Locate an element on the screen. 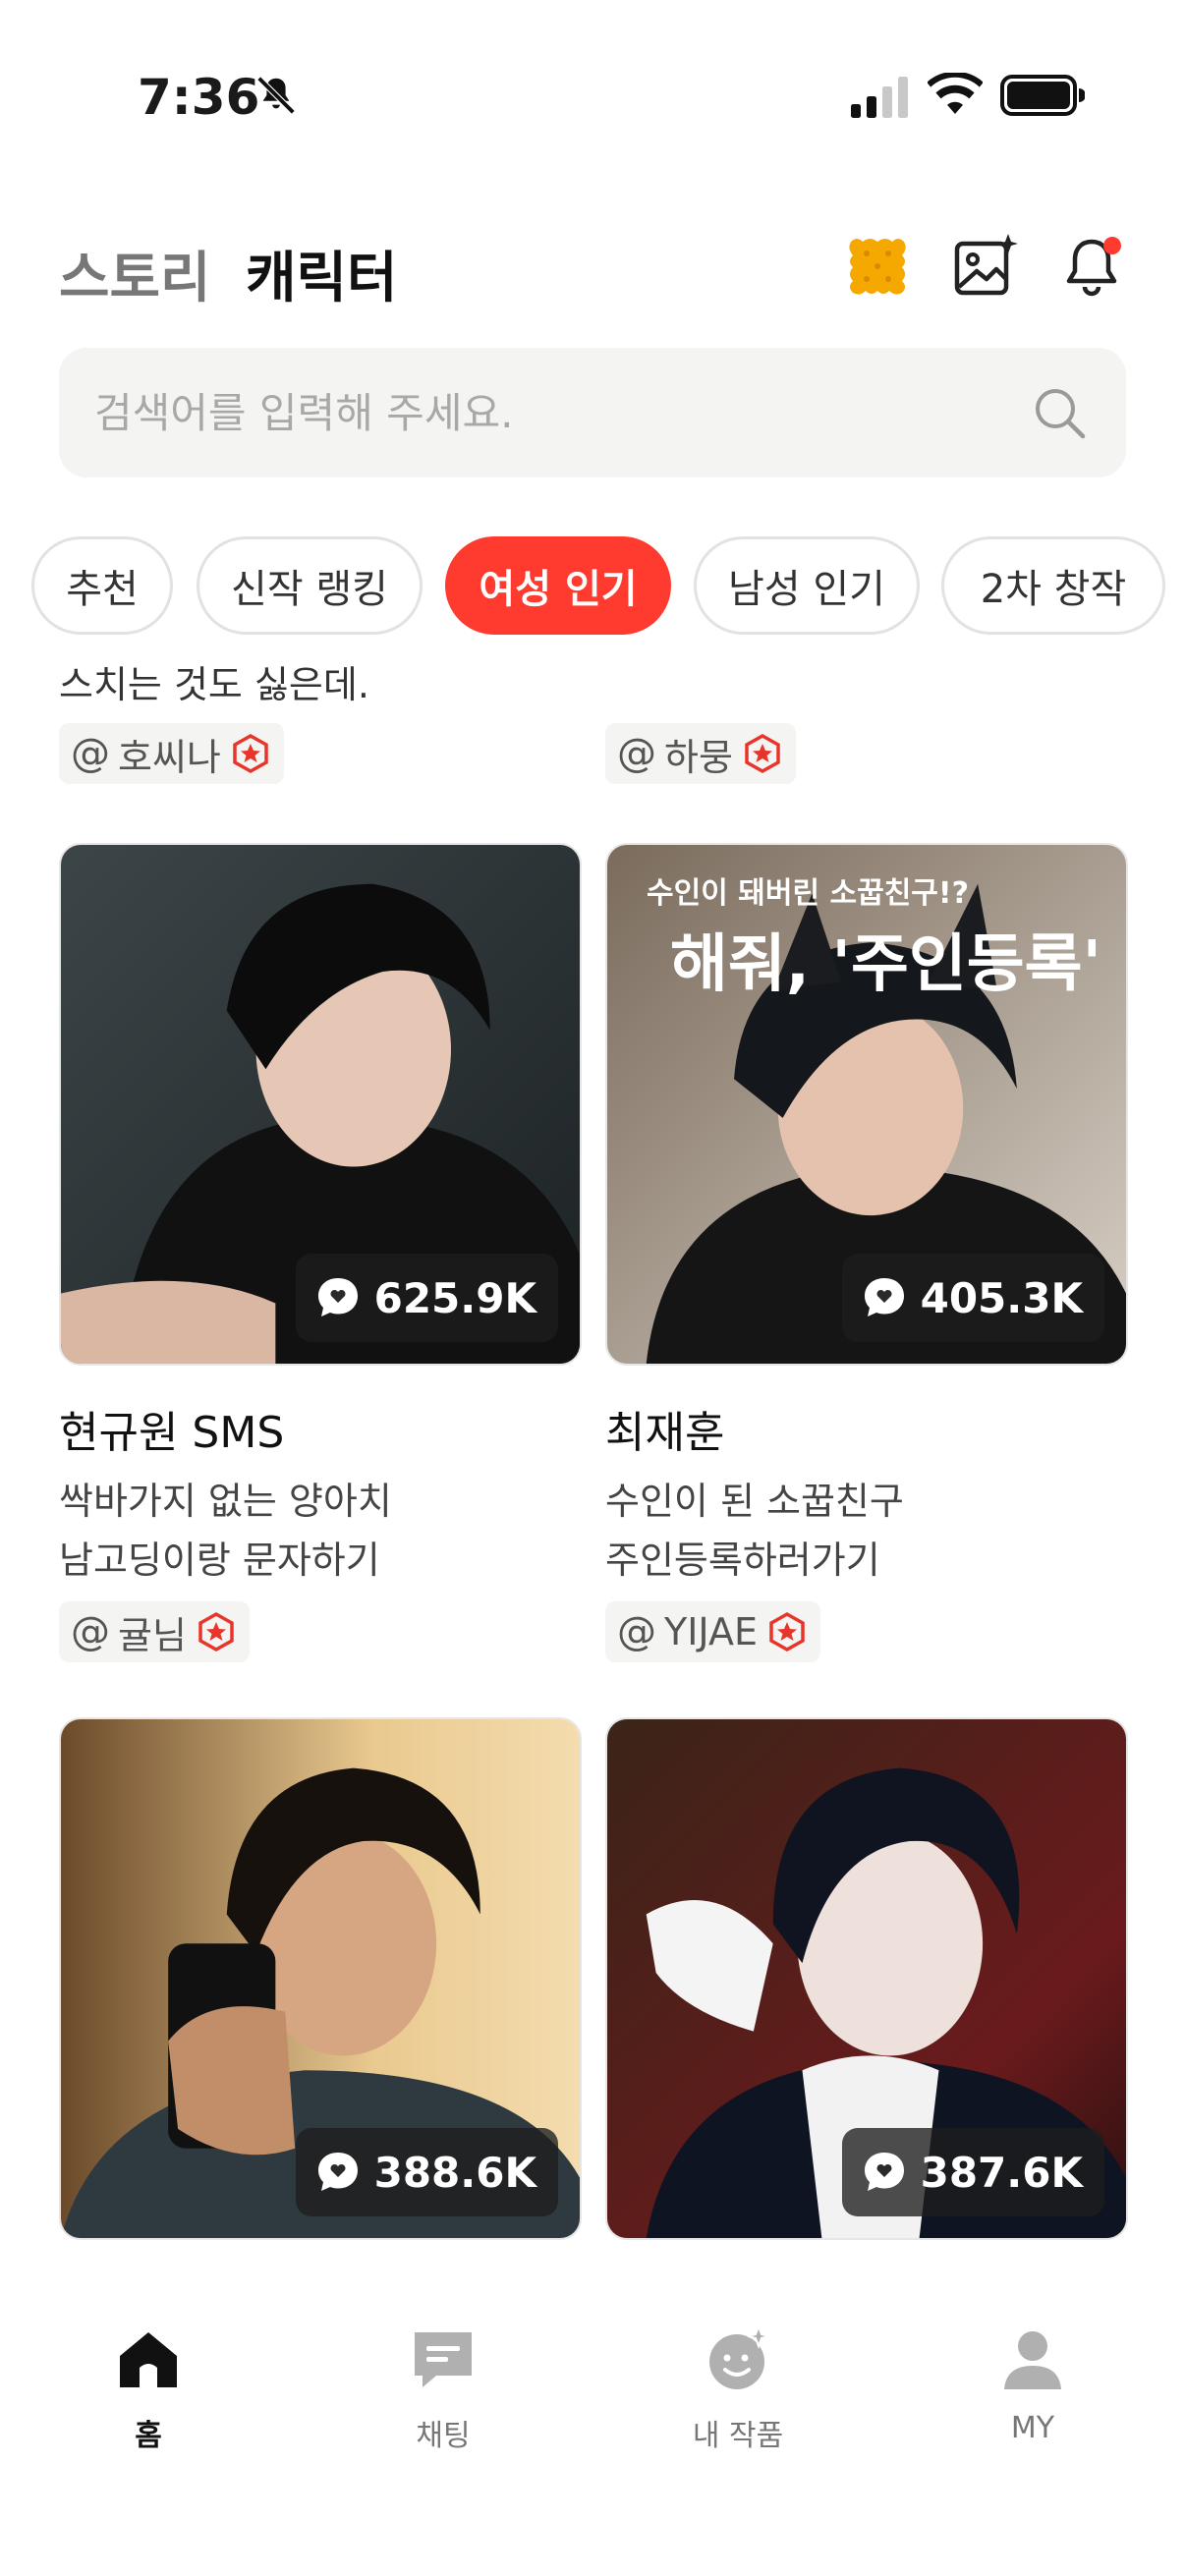 Image resolution: width=1185 pixels, height=2576 pixels. character-card-image: 625.9K is located at coordinates (320, 1104).